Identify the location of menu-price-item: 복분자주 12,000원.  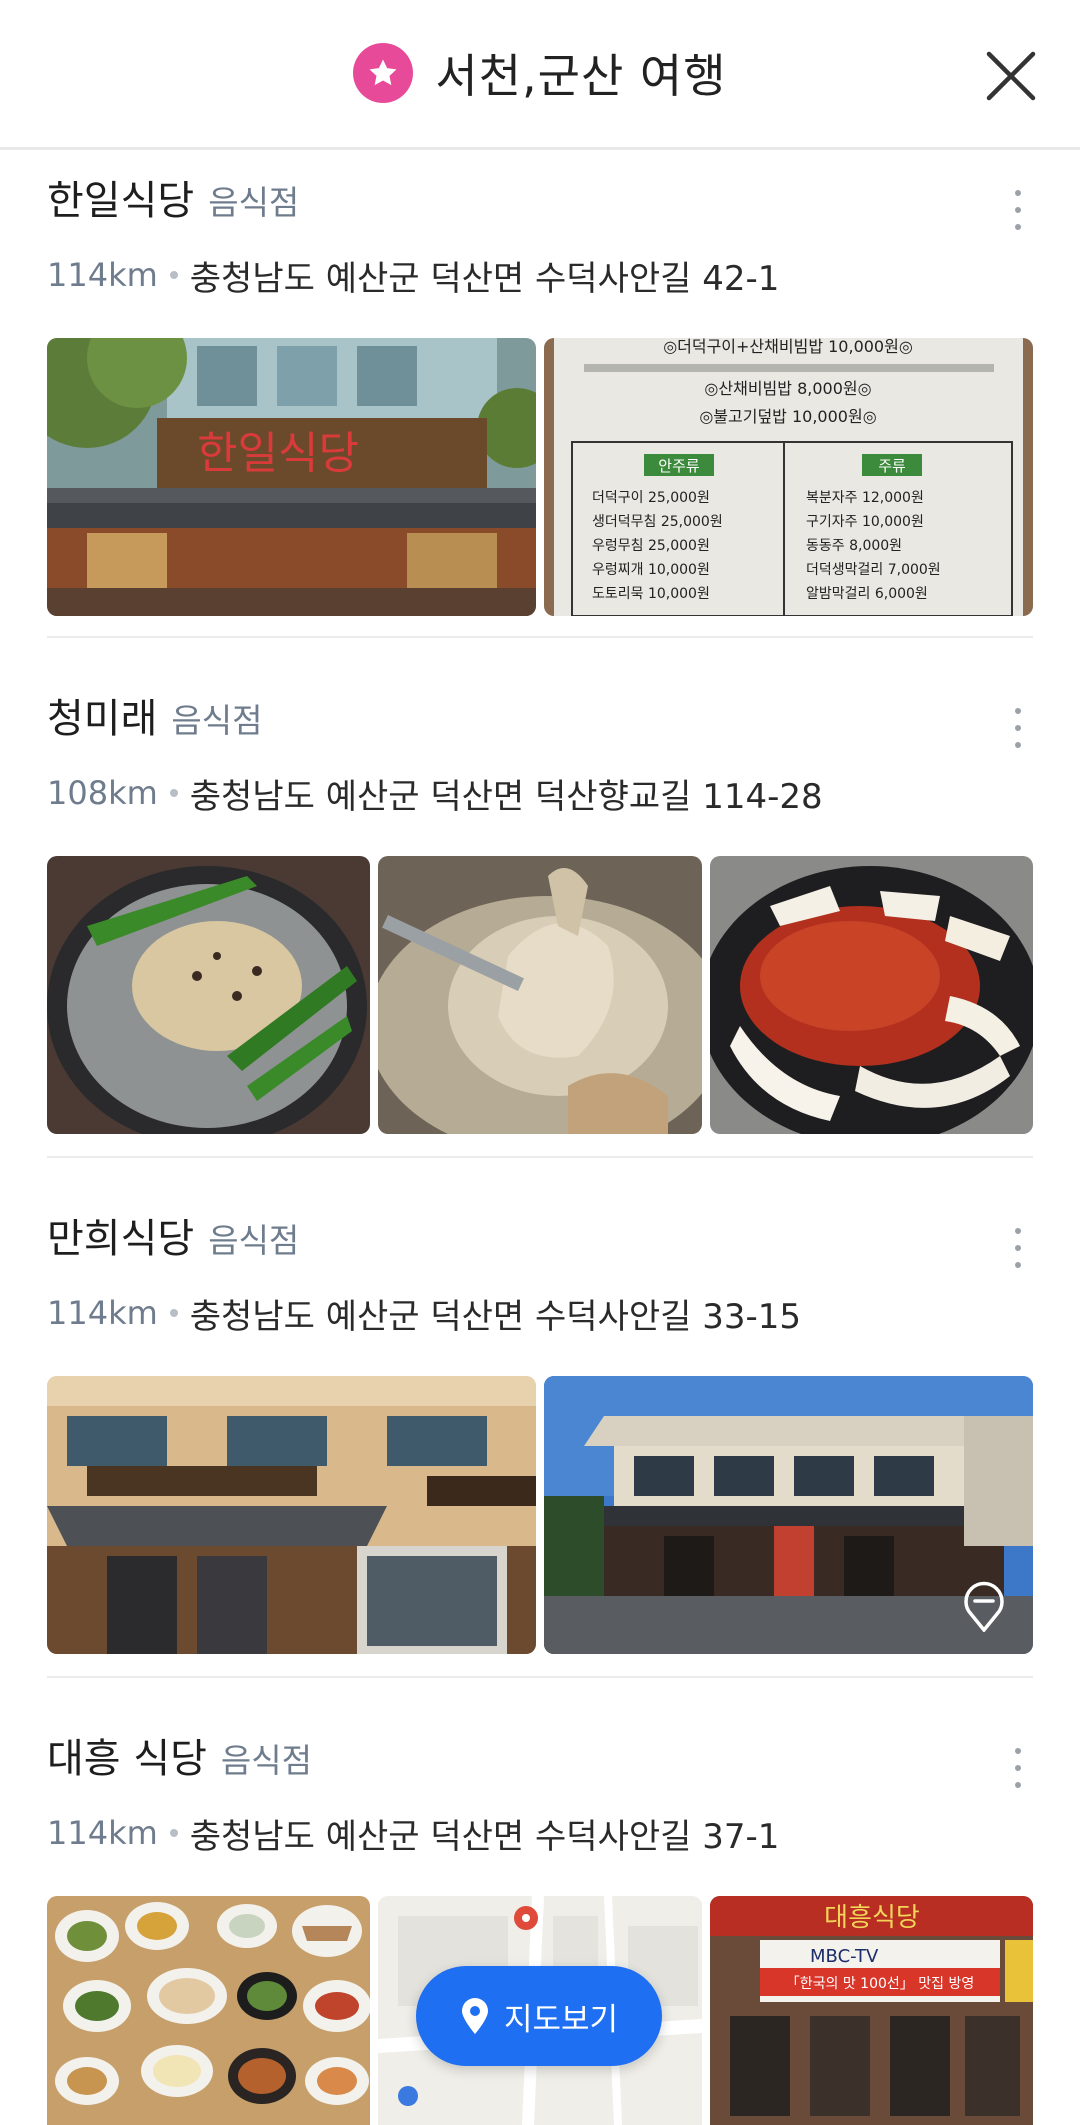
(865, 498).